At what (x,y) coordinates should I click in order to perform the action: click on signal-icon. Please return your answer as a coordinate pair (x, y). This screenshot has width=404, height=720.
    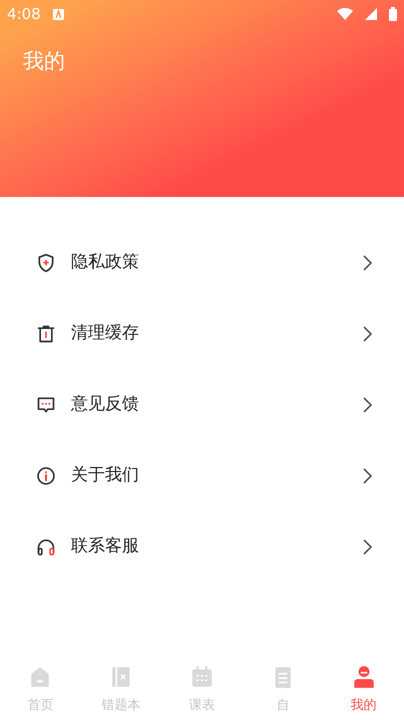
    Looking at the image, I should click on (371, 14).